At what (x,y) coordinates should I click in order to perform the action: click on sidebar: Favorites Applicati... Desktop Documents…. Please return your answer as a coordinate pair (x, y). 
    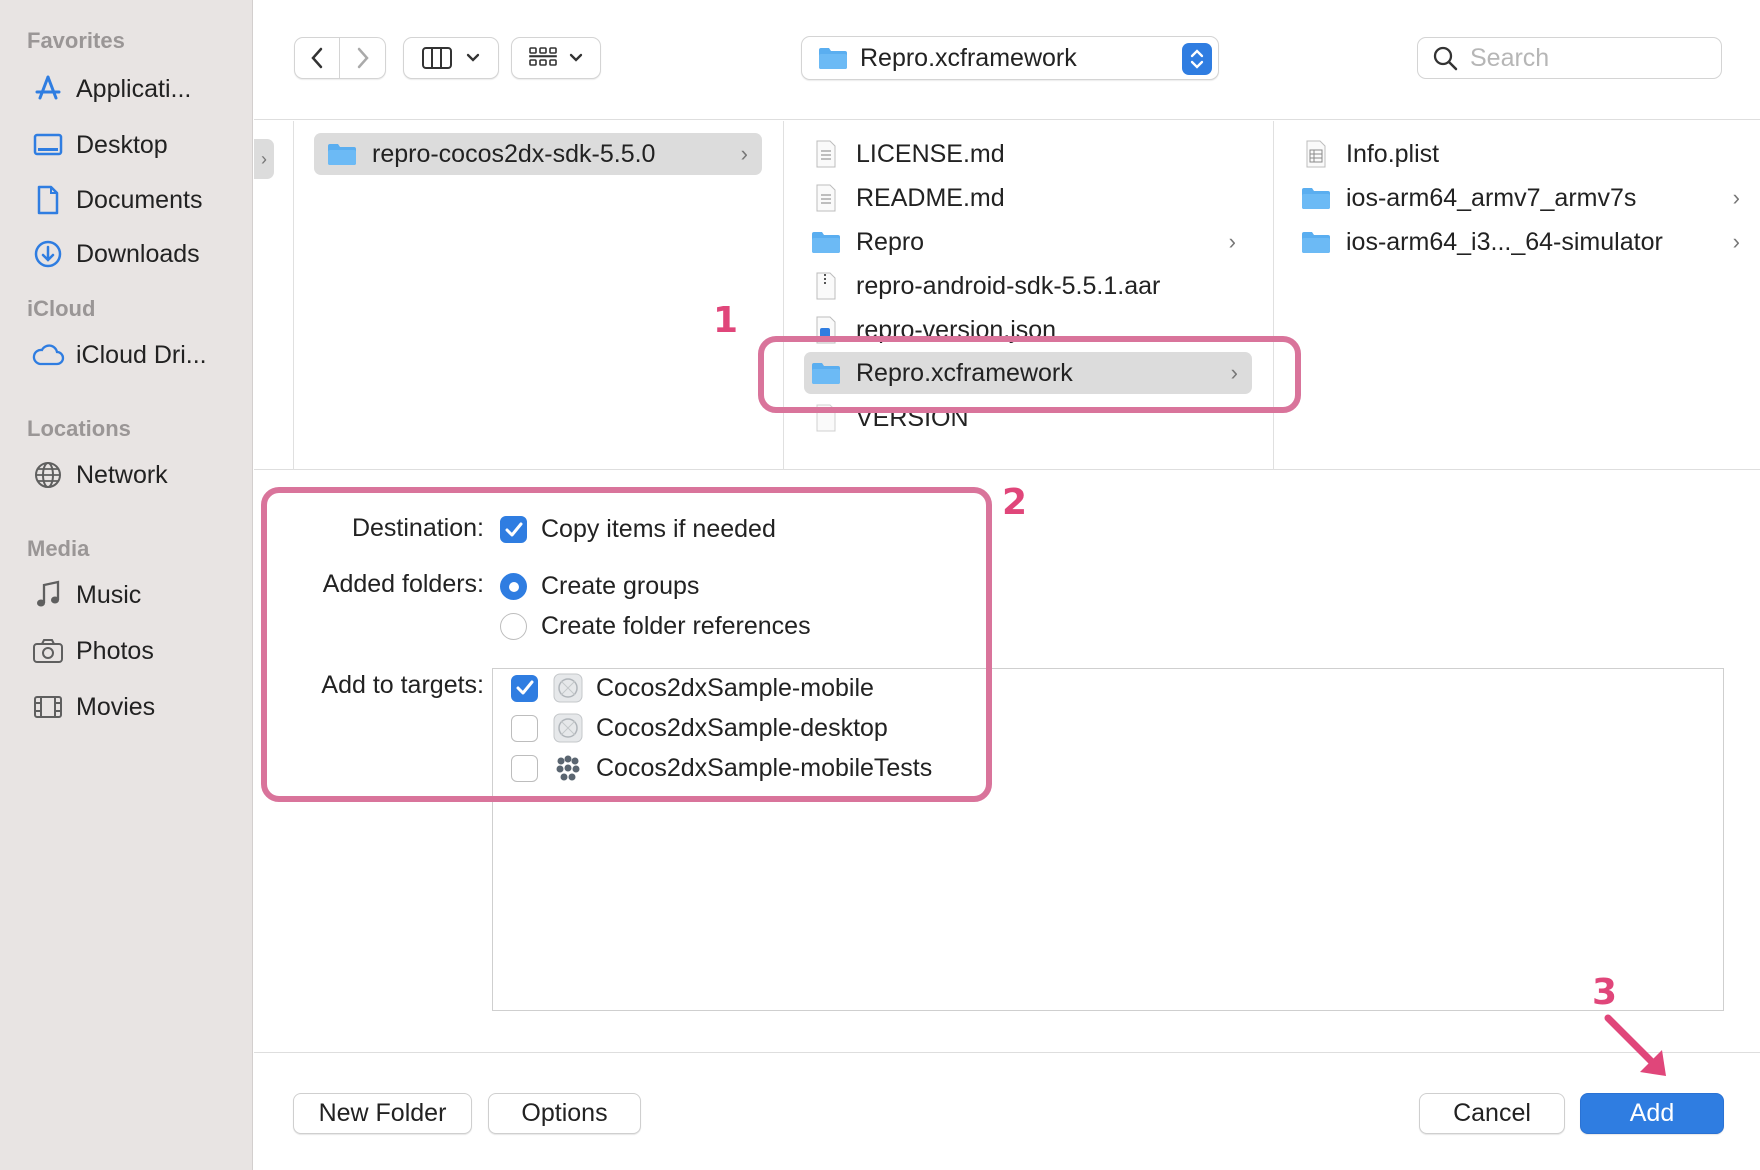
    Looking at the image, I should click on (126, 585).